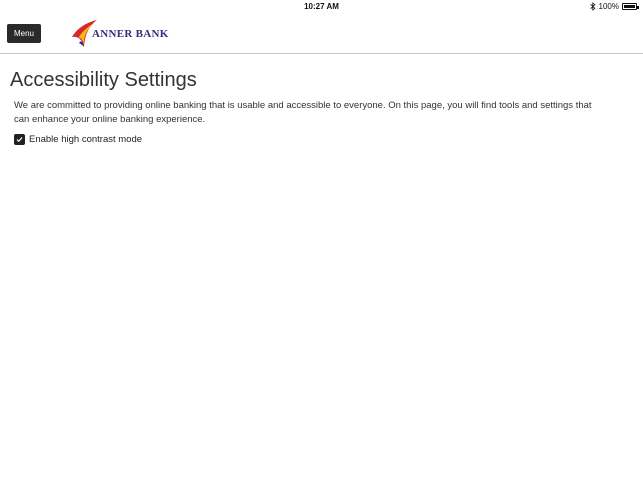  Describe the element at coordinates (130, 34) in the screenshot. I see `logo-wordmark: ANNER BANK` at that location.